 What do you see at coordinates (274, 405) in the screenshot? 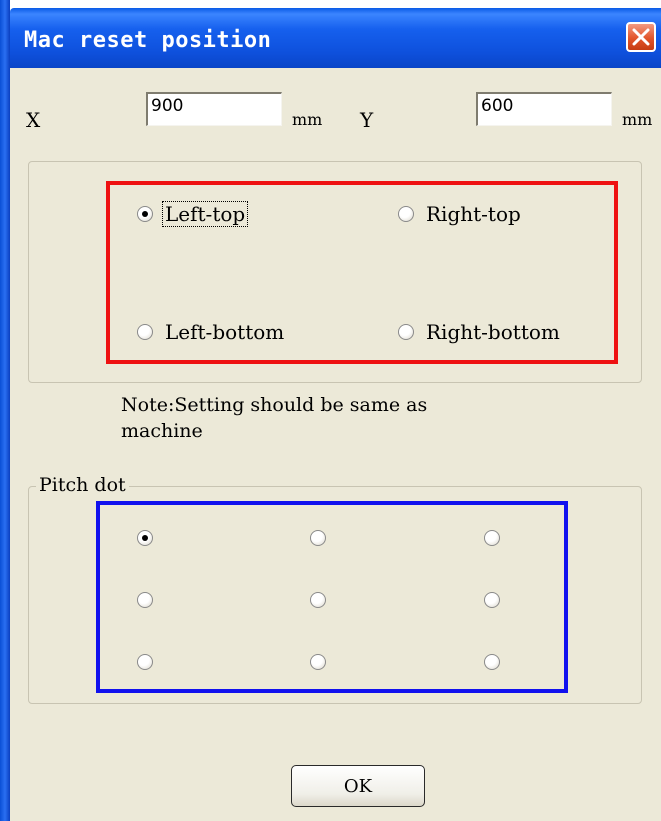
I see `note-line-1: Note:Setting should be same as` at bounding box center [274, 405].